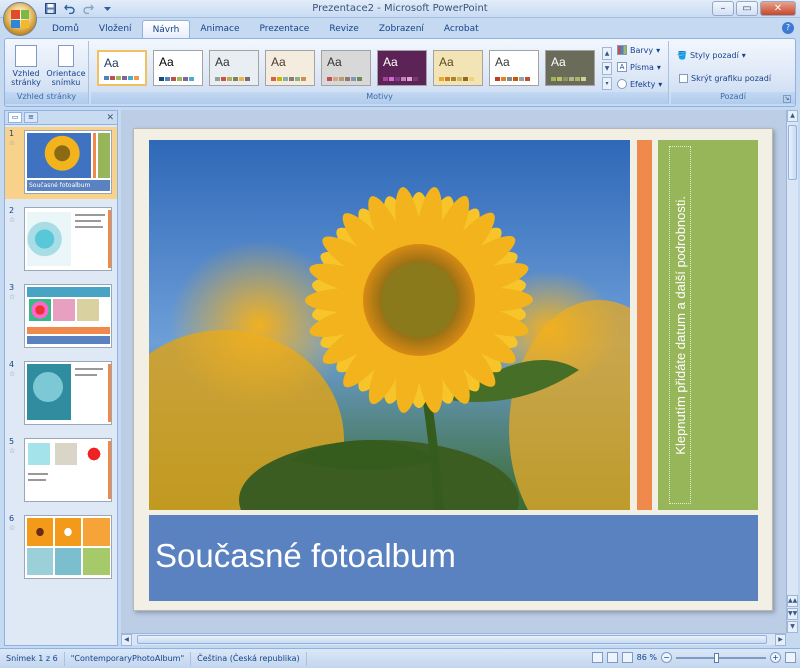  What do you see at coordinates (627, 657) in the screenshot?
I see `slideshow-icon` at bounding box center [627, 657].